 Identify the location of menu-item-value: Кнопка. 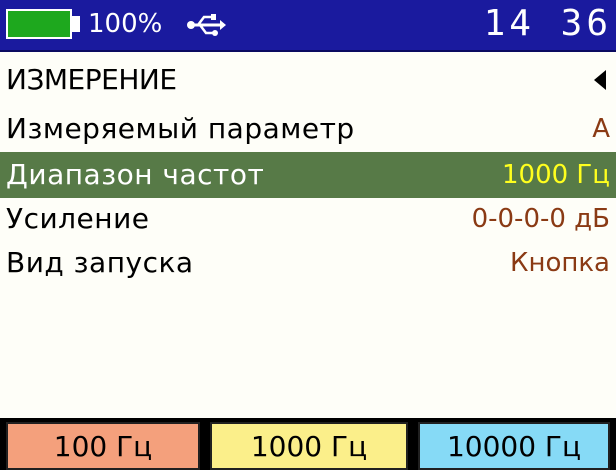
(559, 263).